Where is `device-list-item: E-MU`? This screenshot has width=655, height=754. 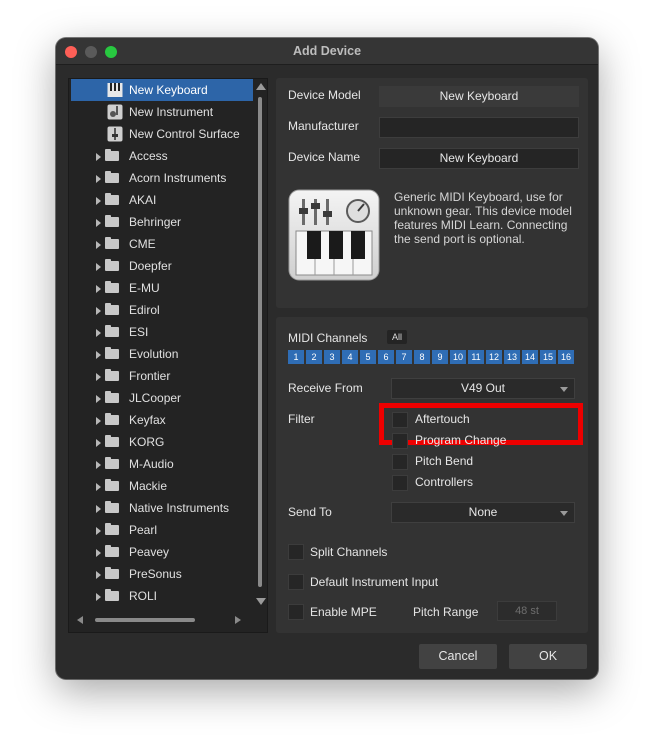 device-list-item: E-MU is located at coordinates (161, 288).